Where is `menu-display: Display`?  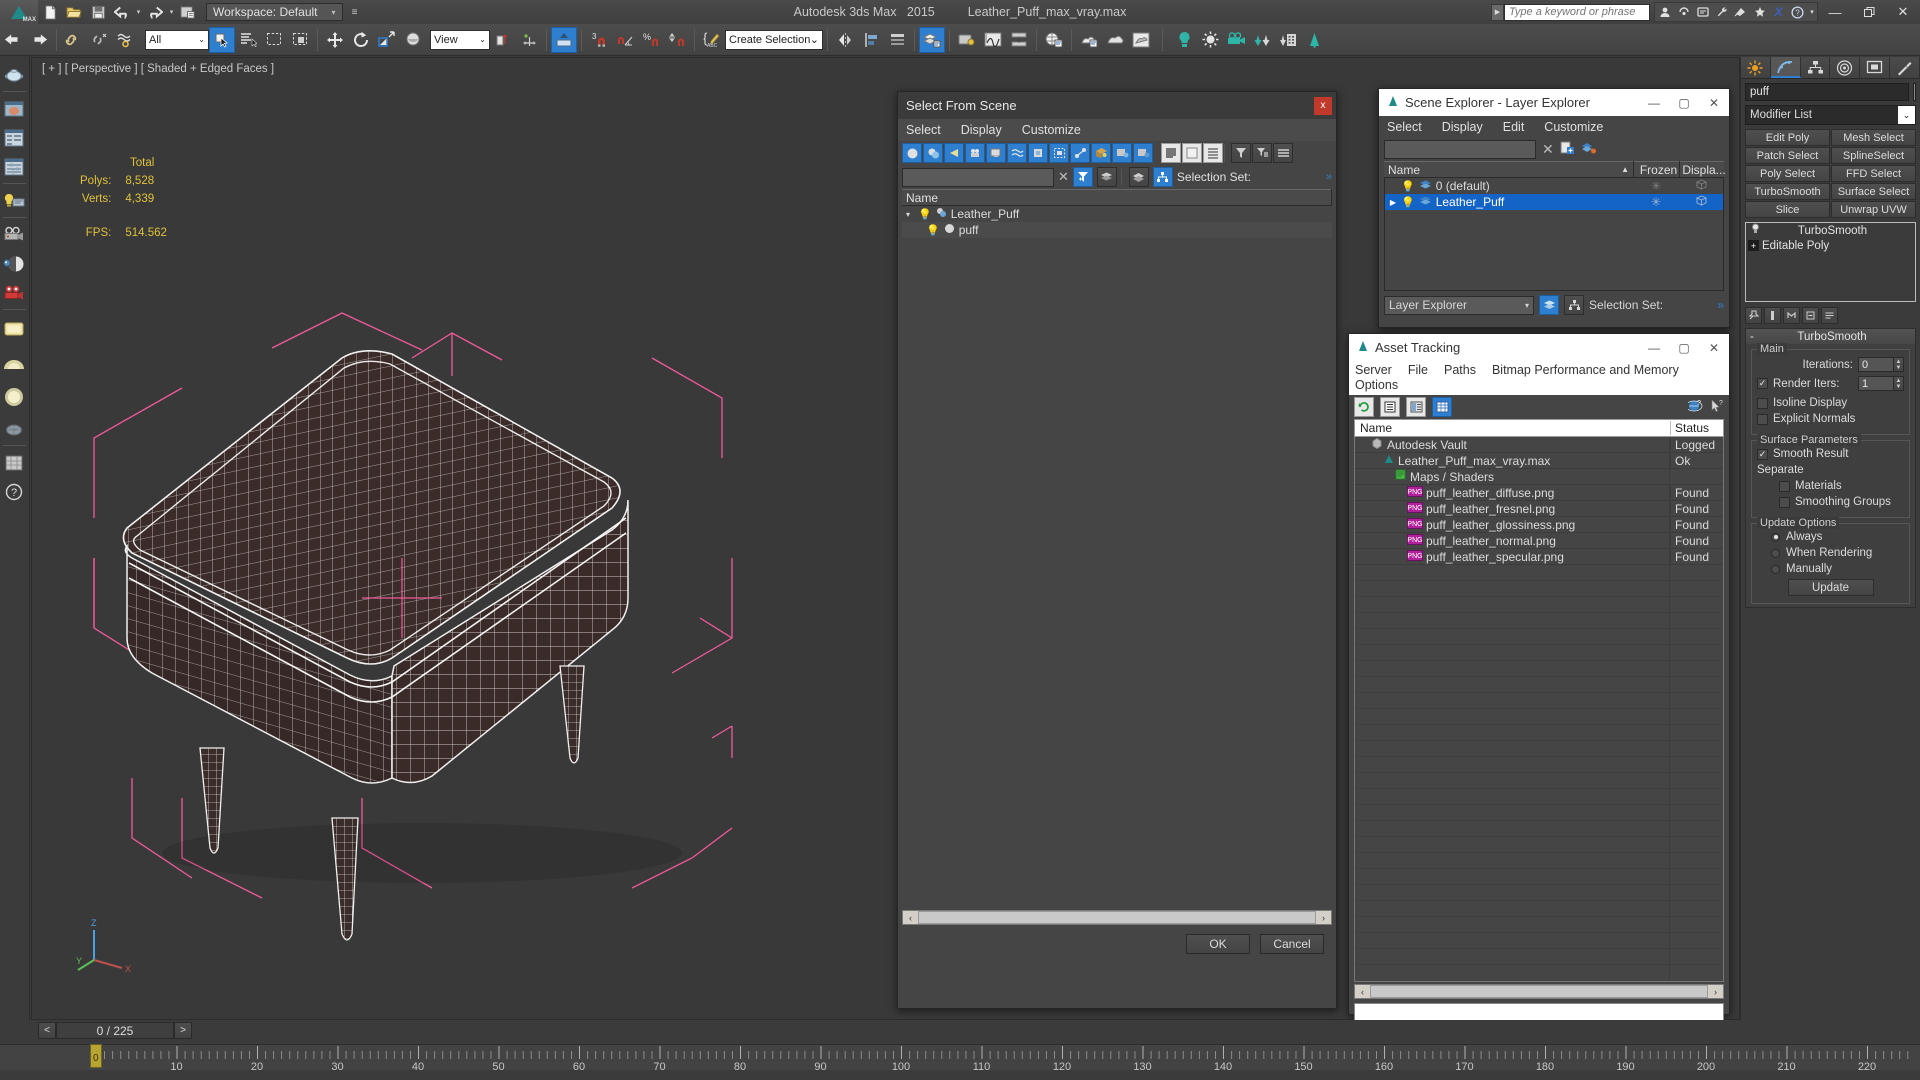
menu-display: Display is located at coordinates (981, 130).